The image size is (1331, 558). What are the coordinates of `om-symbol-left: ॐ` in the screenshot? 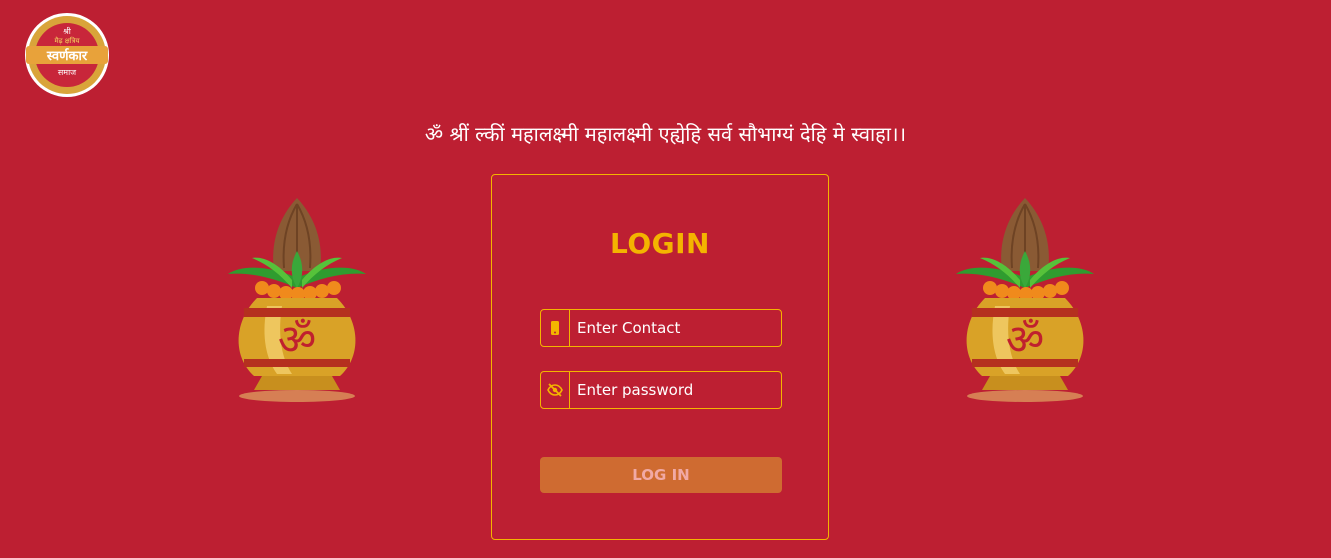 It's located at (297, 339).